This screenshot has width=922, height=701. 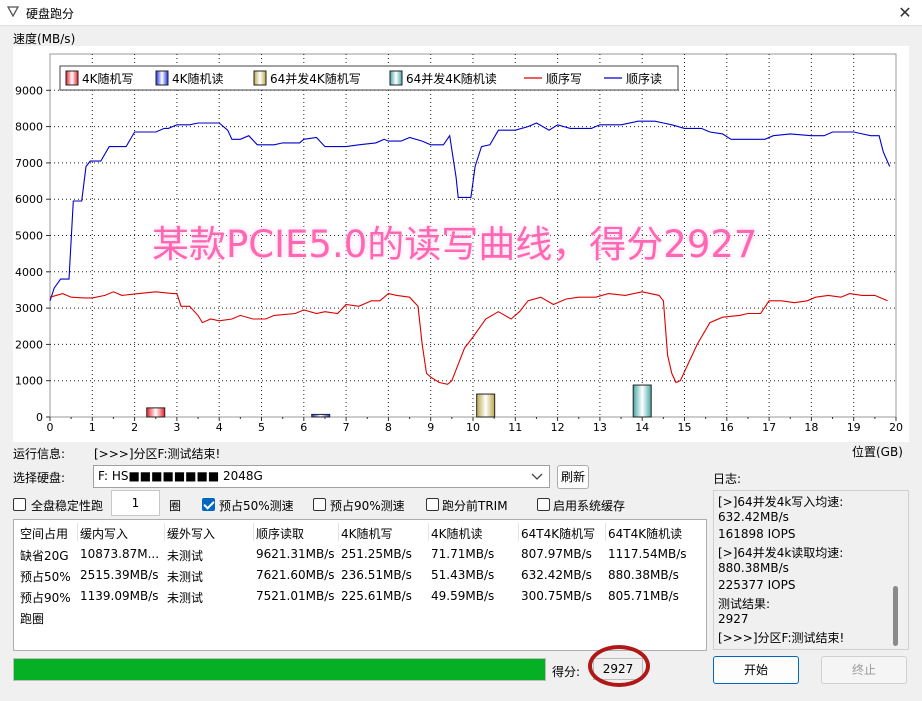 What do you see at coordinates (756, 670) in the screenshot?
I see `start-button: 开始` at bounding box center [756, 670].